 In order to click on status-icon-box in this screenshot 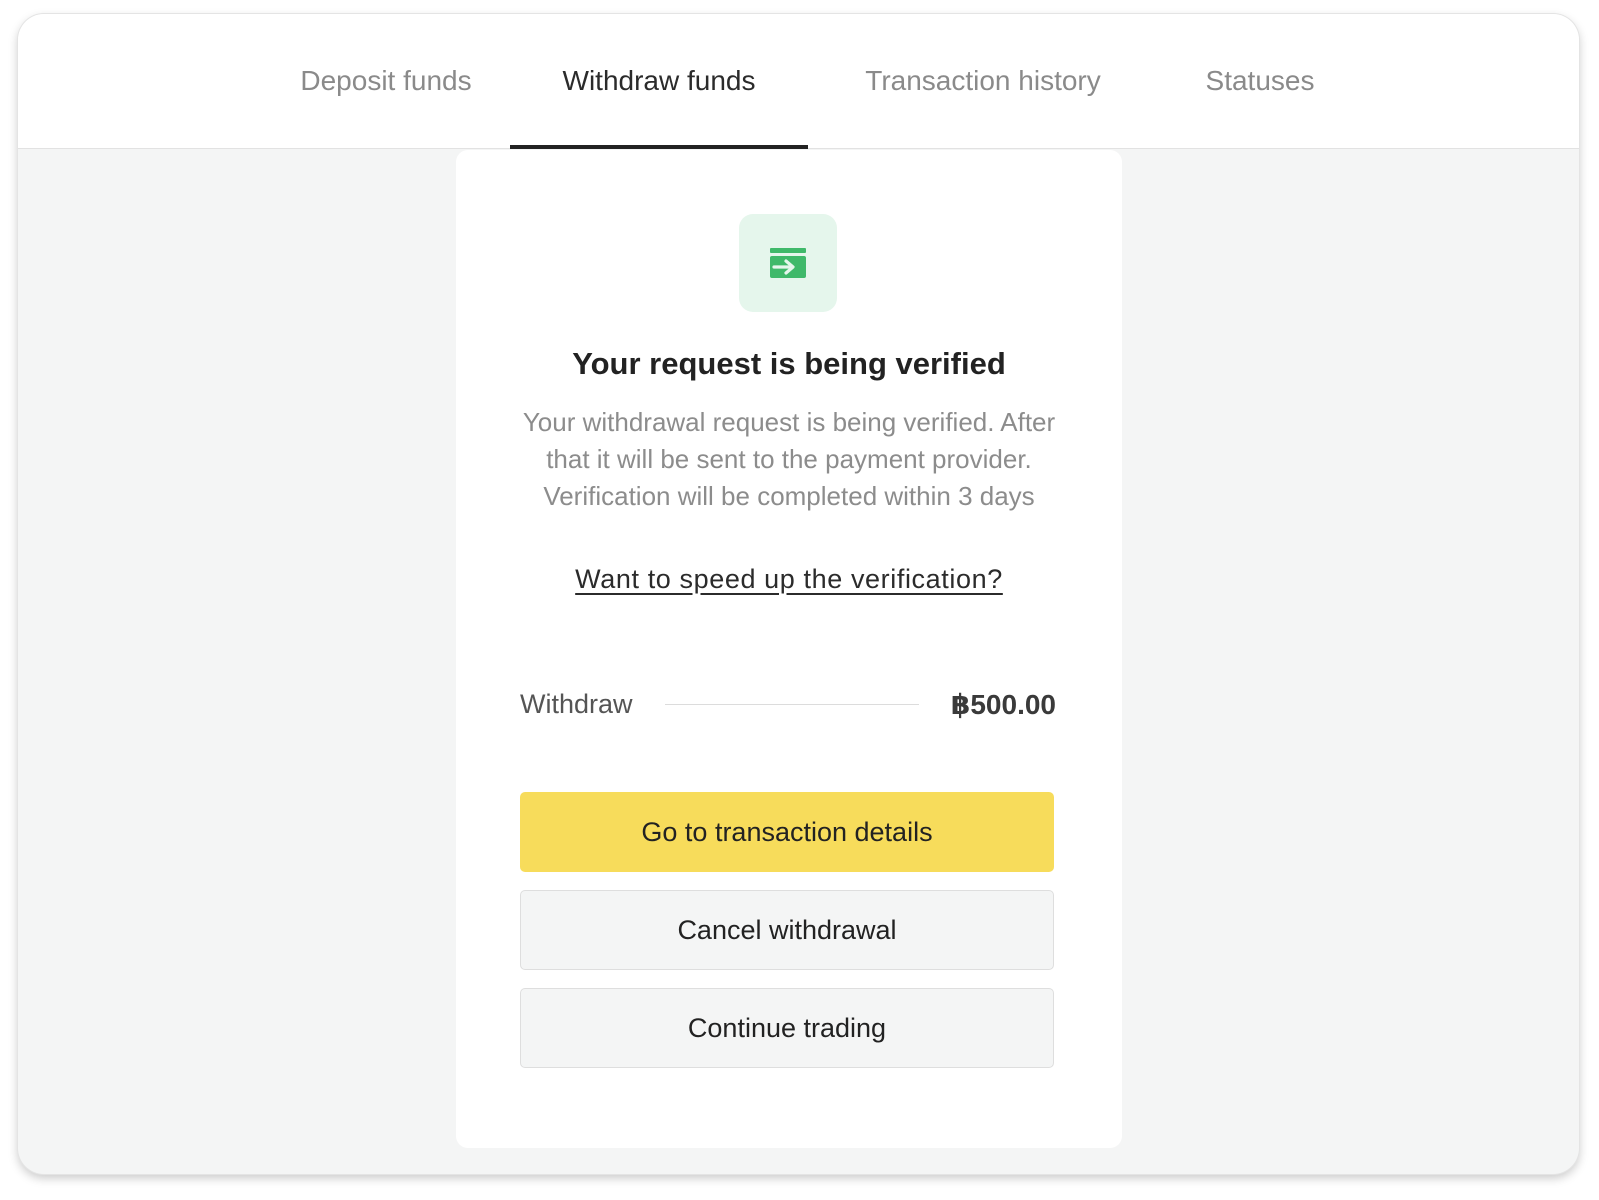, I will do `click(788, 263)`.